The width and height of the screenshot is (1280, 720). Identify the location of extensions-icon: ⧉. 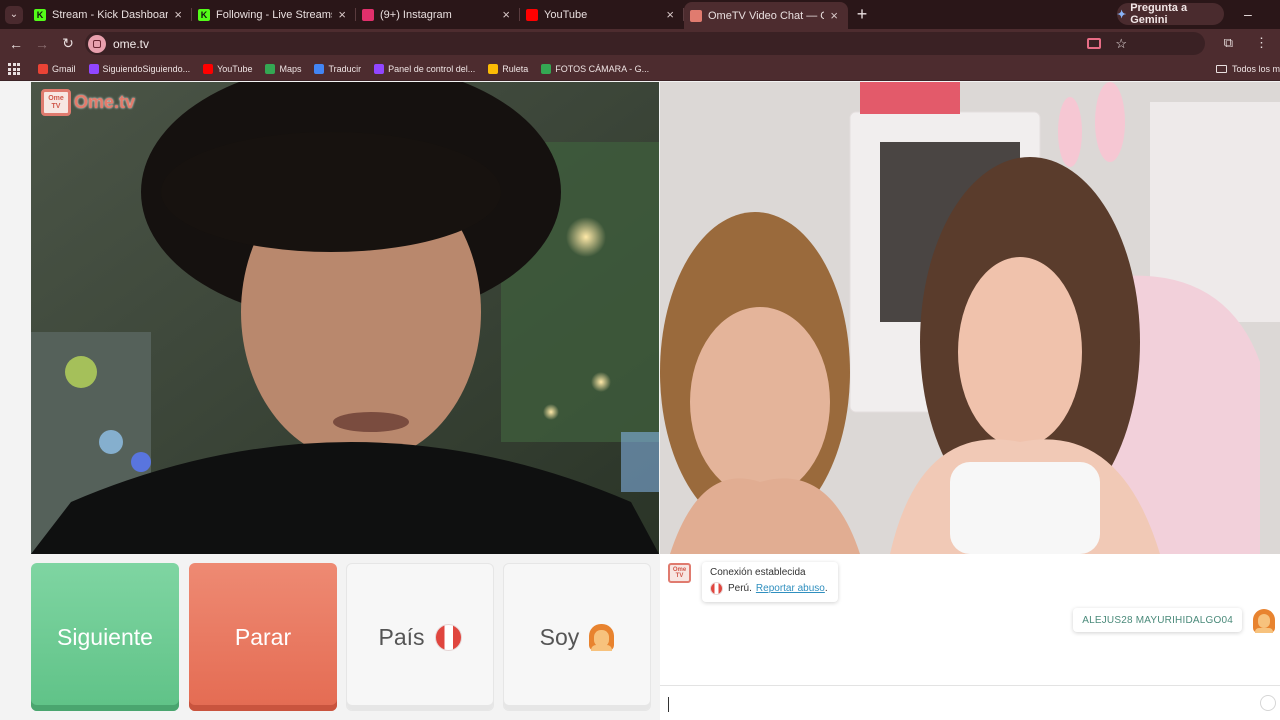
(1228, 43).